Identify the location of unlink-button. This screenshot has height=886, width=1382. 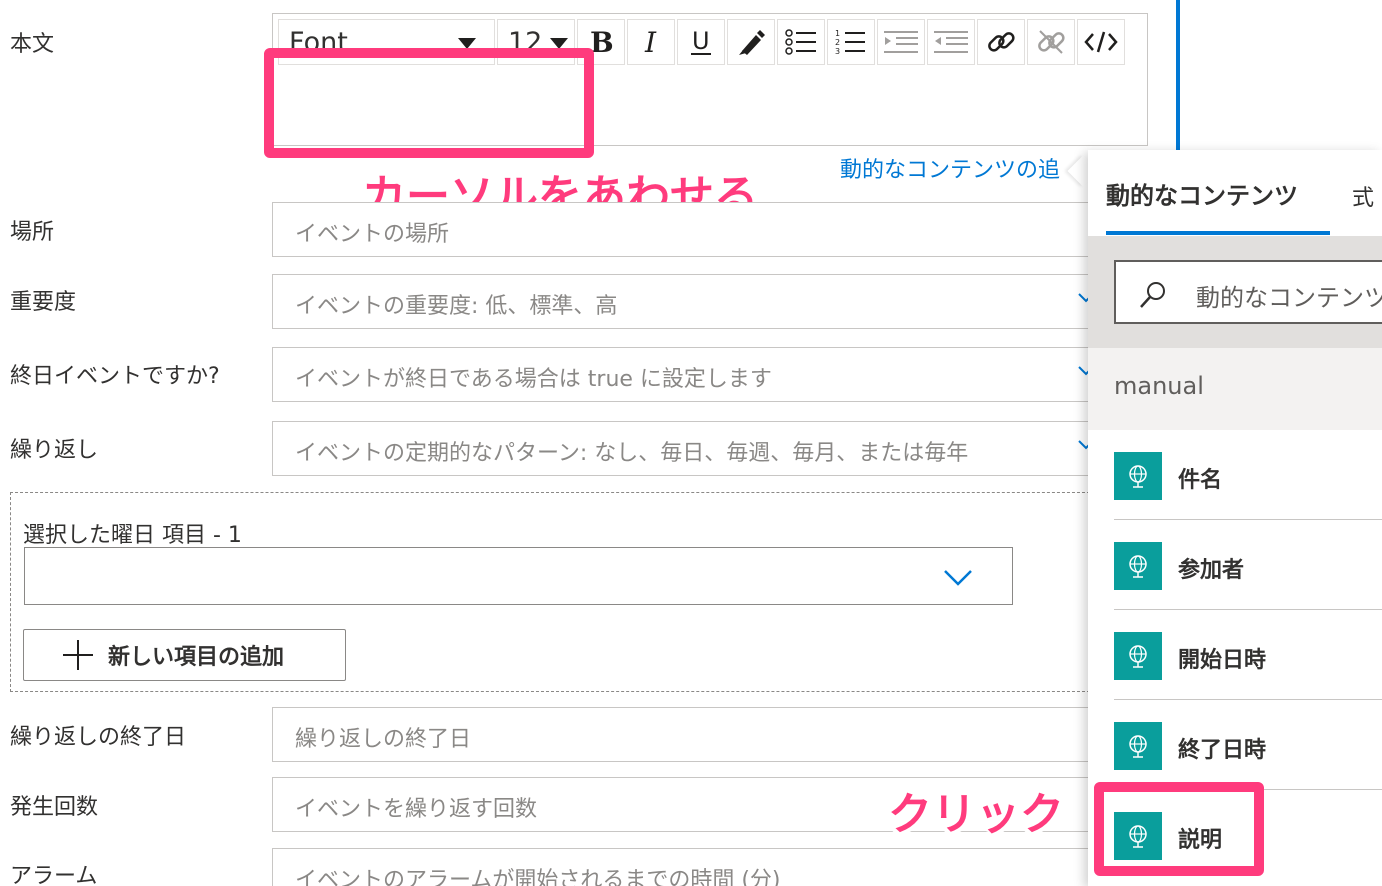
(1051, 42).